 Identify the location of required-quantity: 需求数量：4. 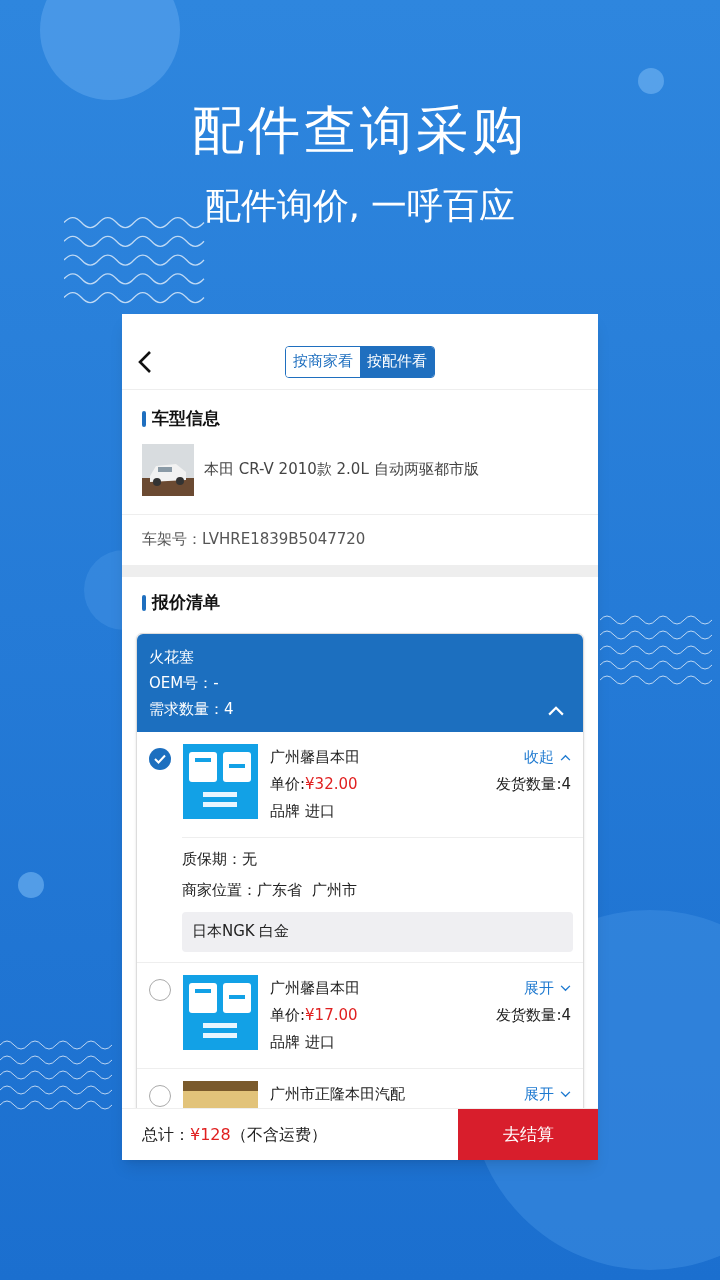
(192, 709).